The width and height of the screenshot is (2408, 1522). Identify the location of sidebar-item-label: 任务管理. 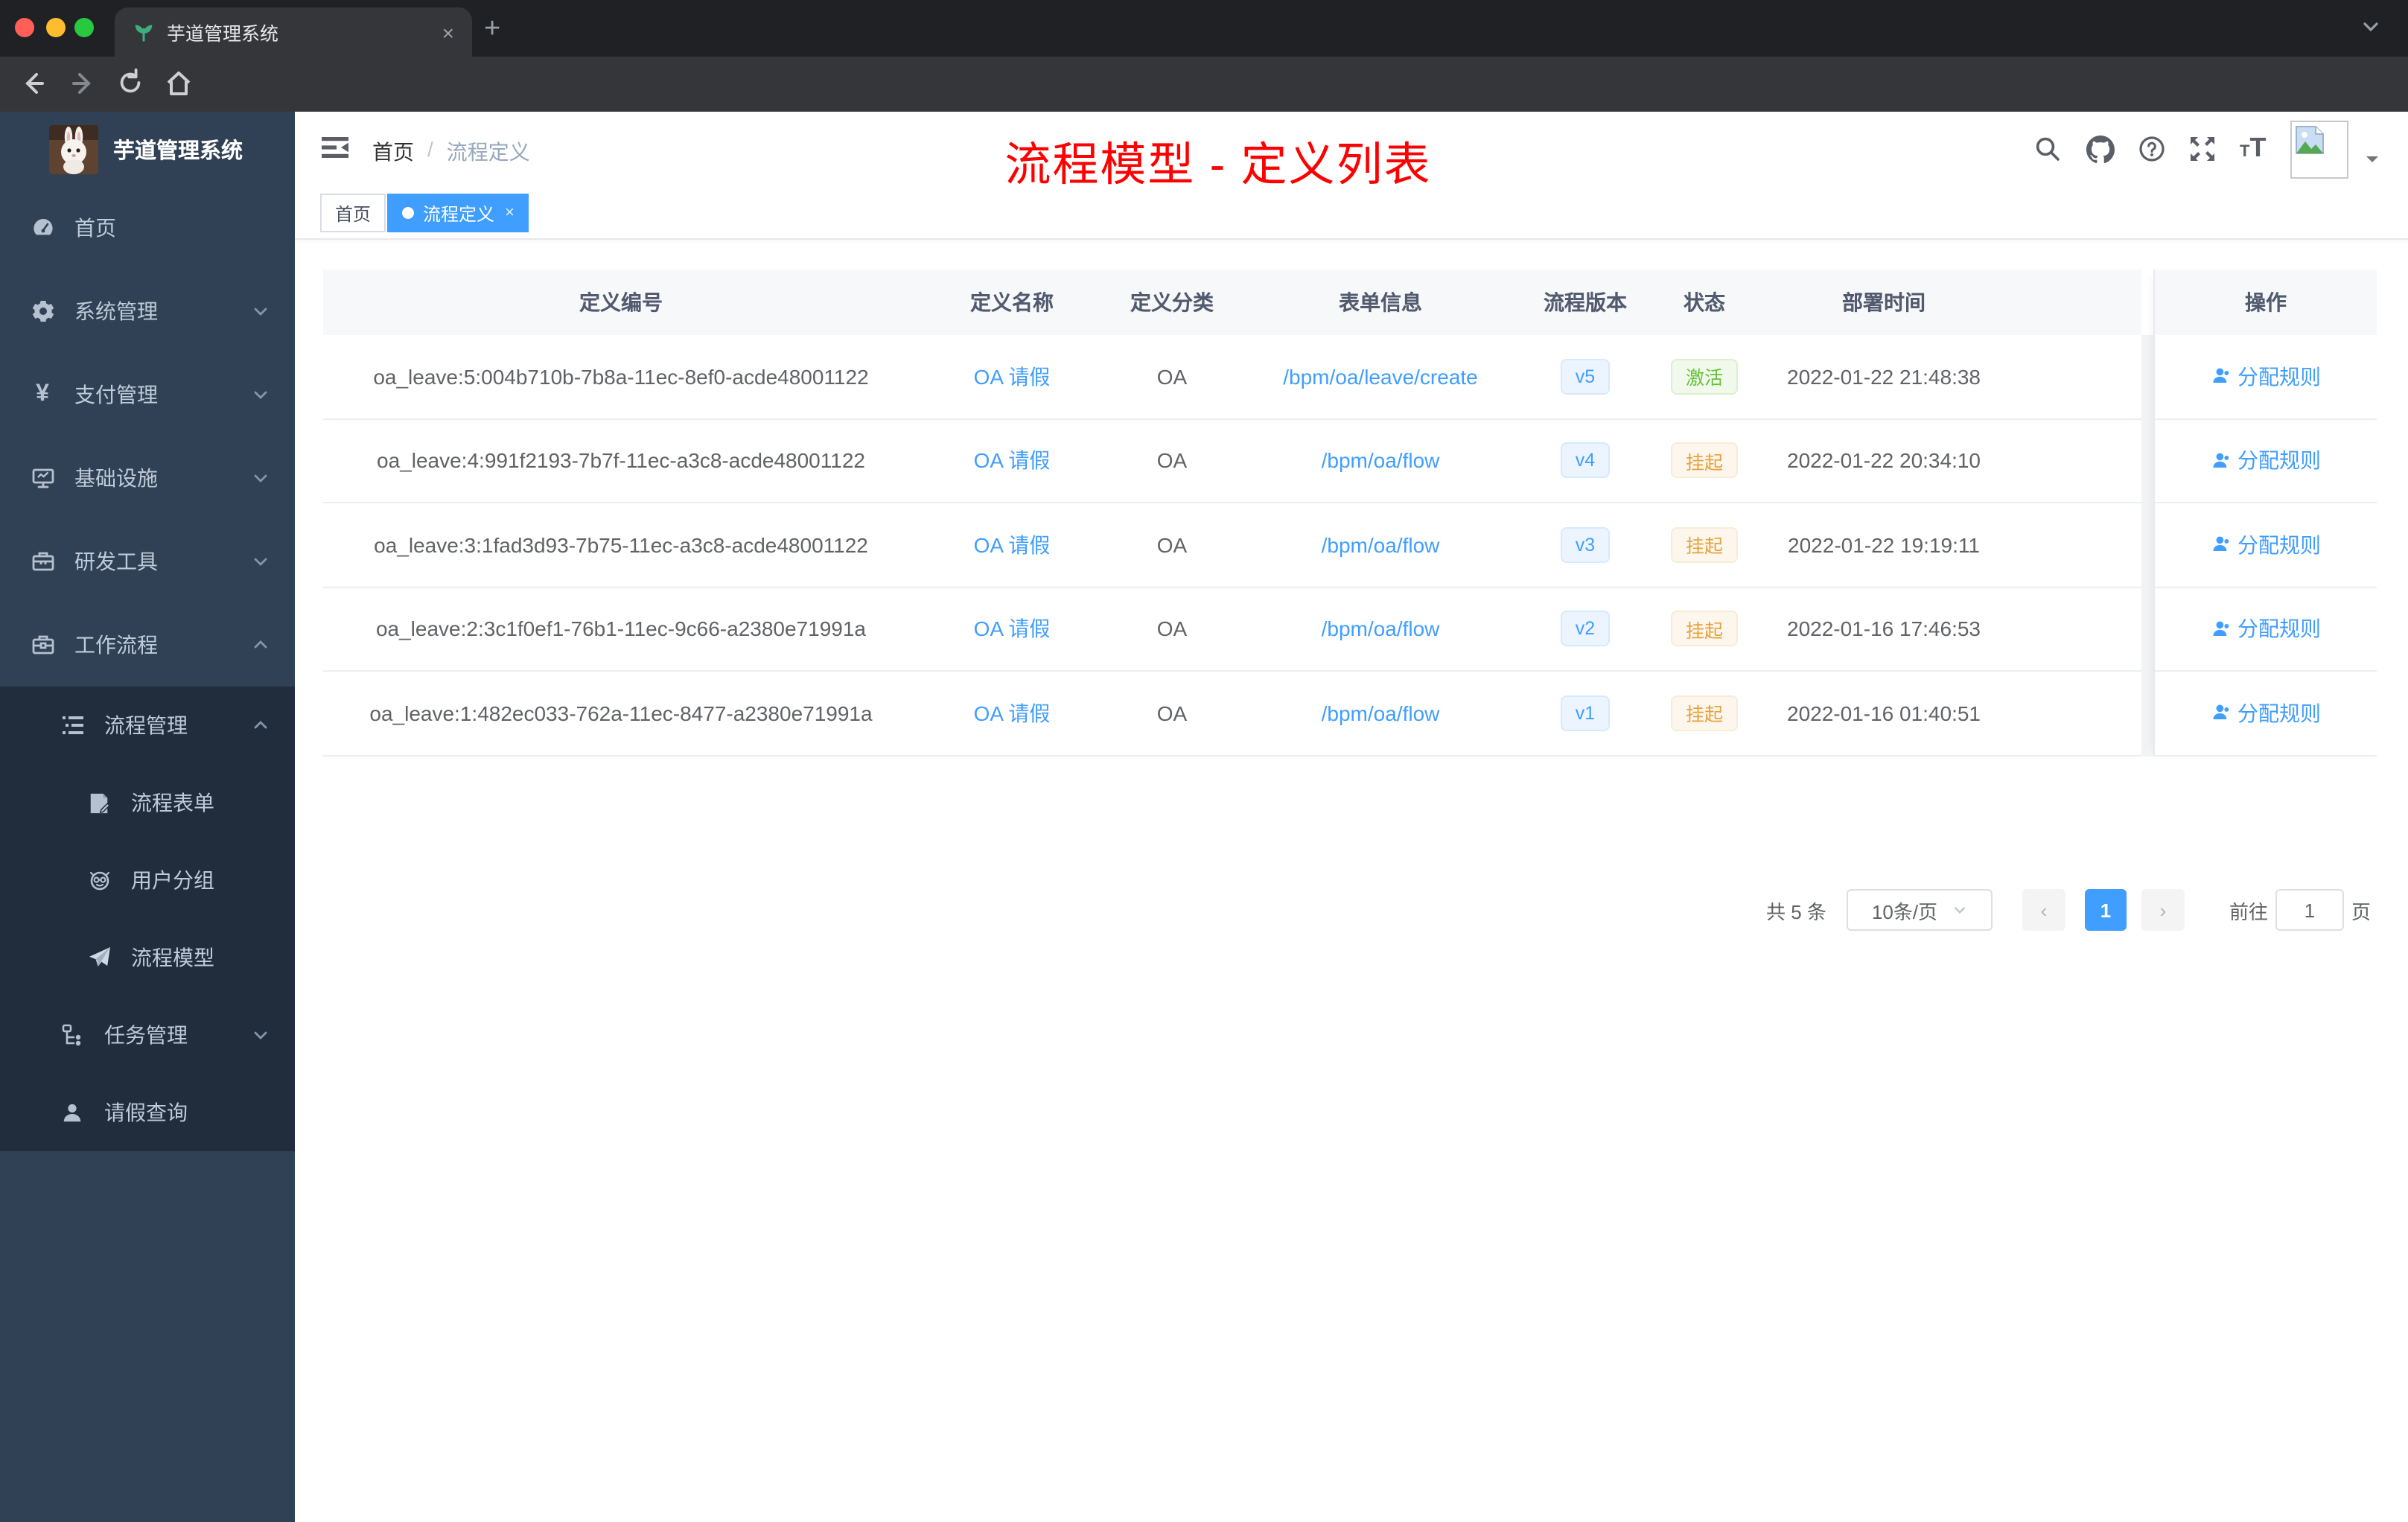
(146, 1035).